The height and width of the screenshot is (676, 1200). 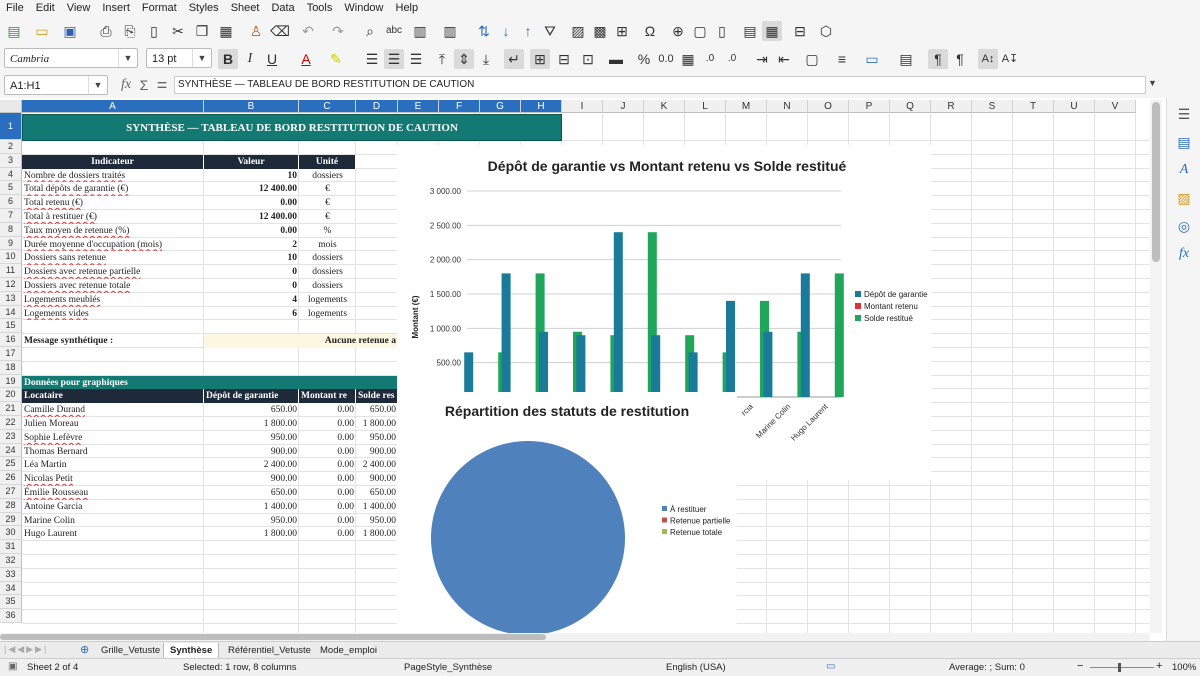 What do you see at coordinates (11, 492) in the screenshot?
I see `row-header: 27` at bounding box center [11, 492].